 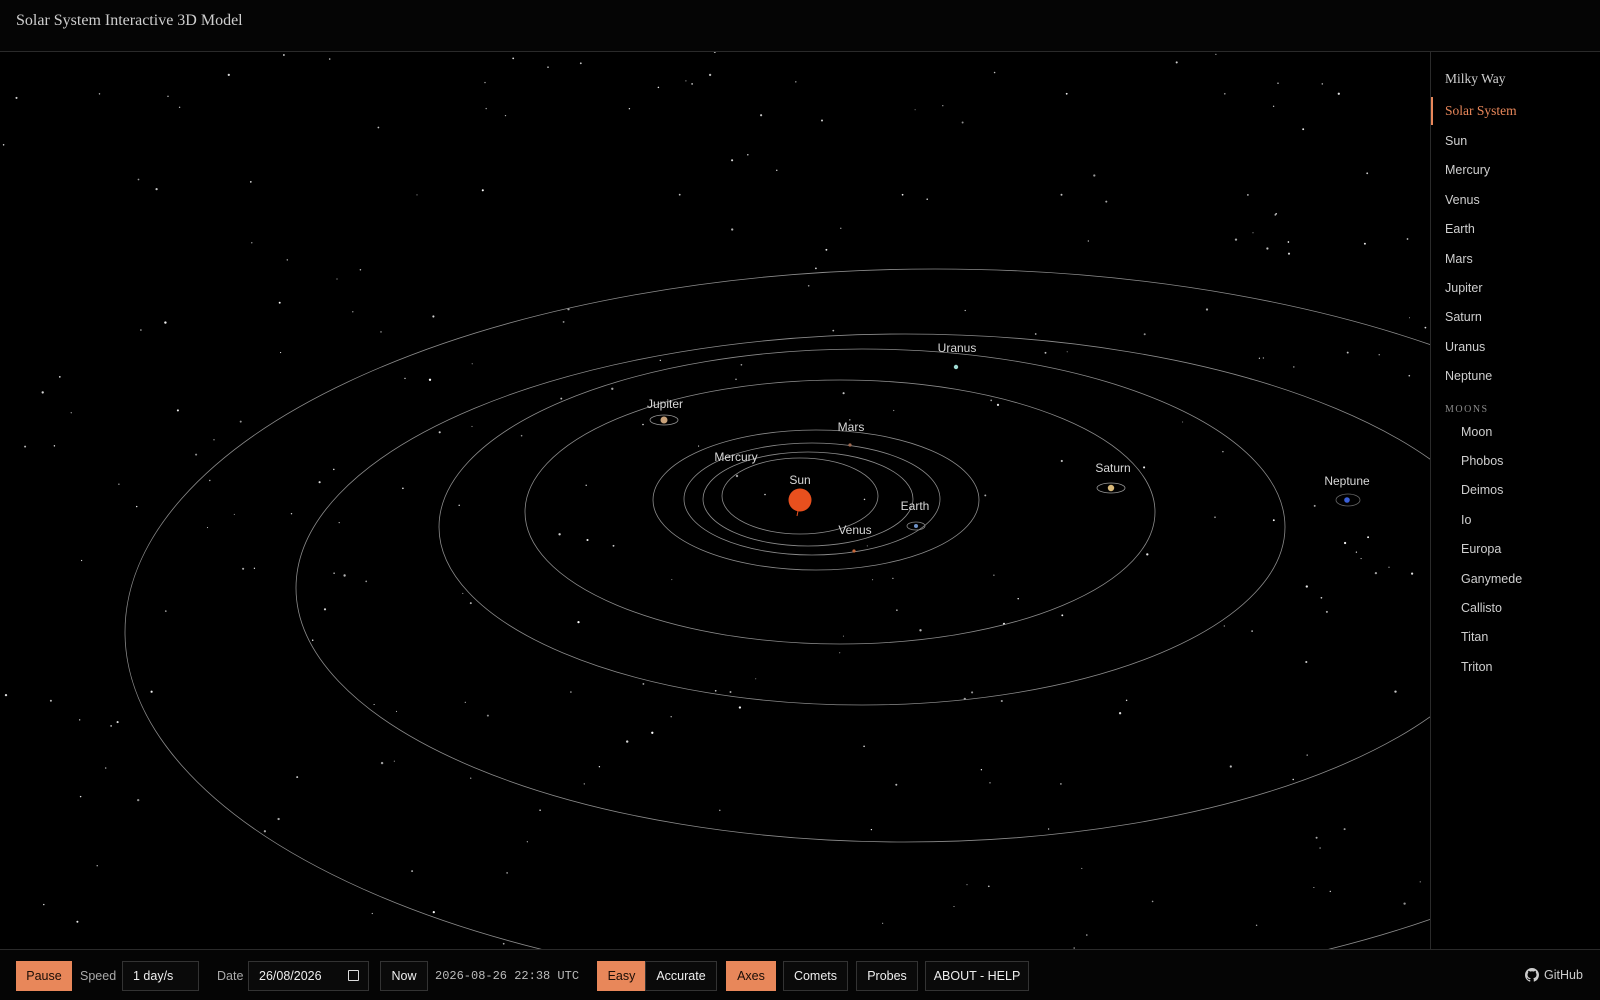 I want to click on now-button: Now, so click(x=404, y=976).